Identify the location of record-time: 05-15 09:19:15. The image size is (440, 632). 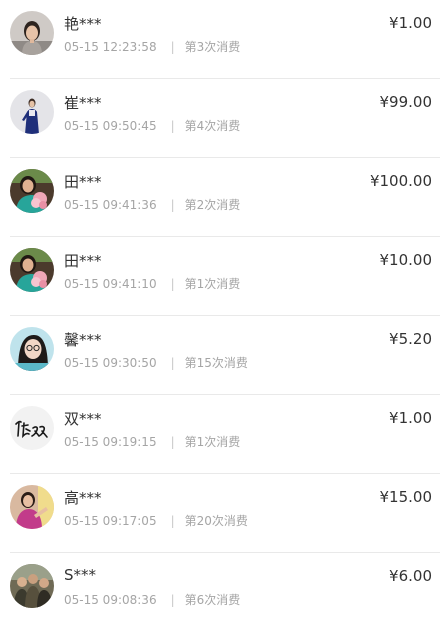
(110, 442).